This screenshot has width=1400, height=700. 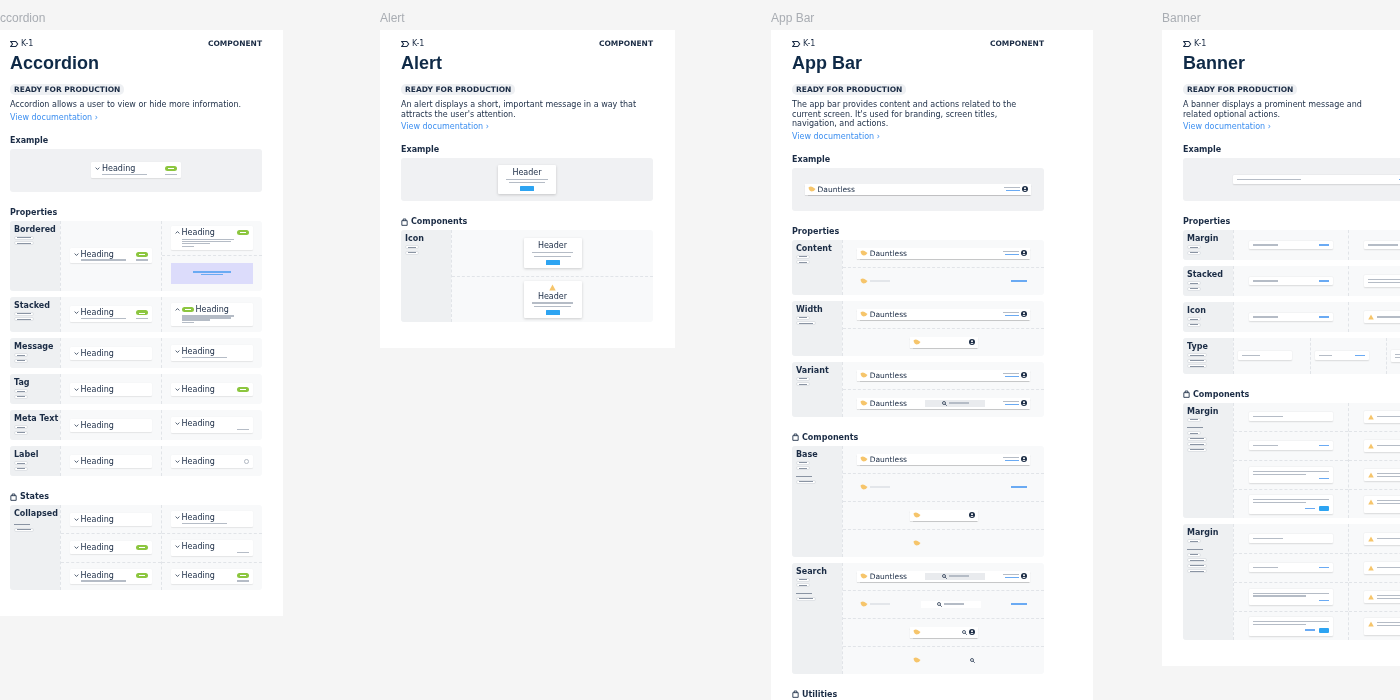 What do you see at coordinates (1205, 274) in the screenshot?
I see `property-name: Stacked` at bounding box center [1205, 274].